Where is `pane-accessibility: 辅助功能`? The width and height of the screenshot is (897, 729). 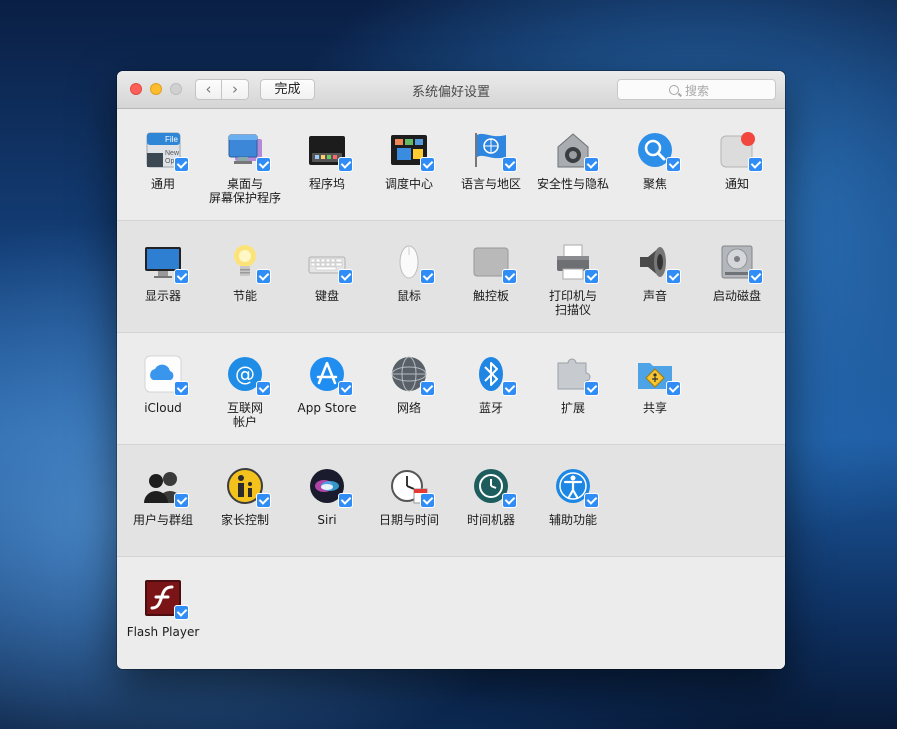
pane-accessibility: 辅助功能 is located at coordinates (573, 500).